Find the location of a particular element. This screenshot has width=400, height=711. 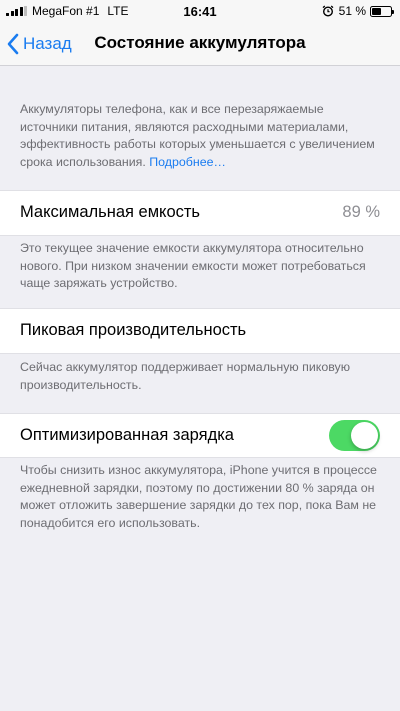

max-capacity-row: Максимальная емкость 89 % is located at coordinates (200, 213).